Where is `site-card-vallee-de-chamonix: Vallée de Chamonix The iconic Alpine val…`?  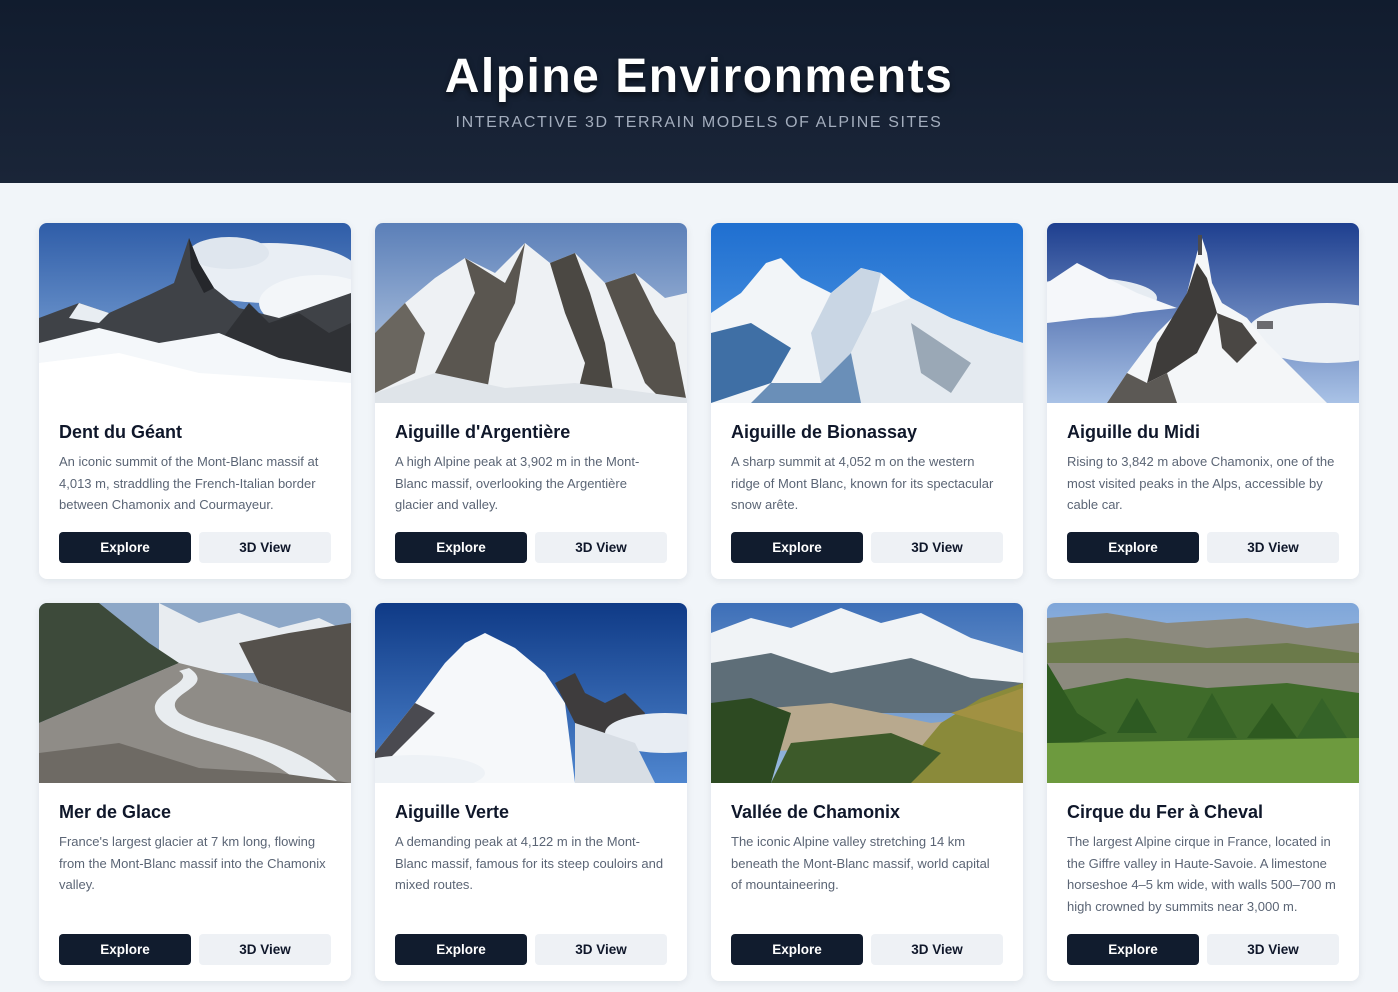
site-card-vallee-de-chamonix: Vallée de Chamonix The iconic Alpine val… is located at coordinates (867, 792).